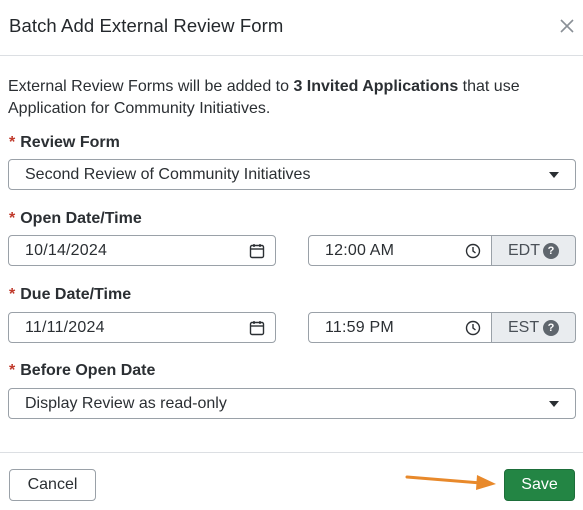 Image resolution: width=583 pixels, height=510 pixels. What do you see at coordinates (400, 327) in the screenshot?
I see `due-time-input: 11:59 PM` at bounding box center [400, 327].